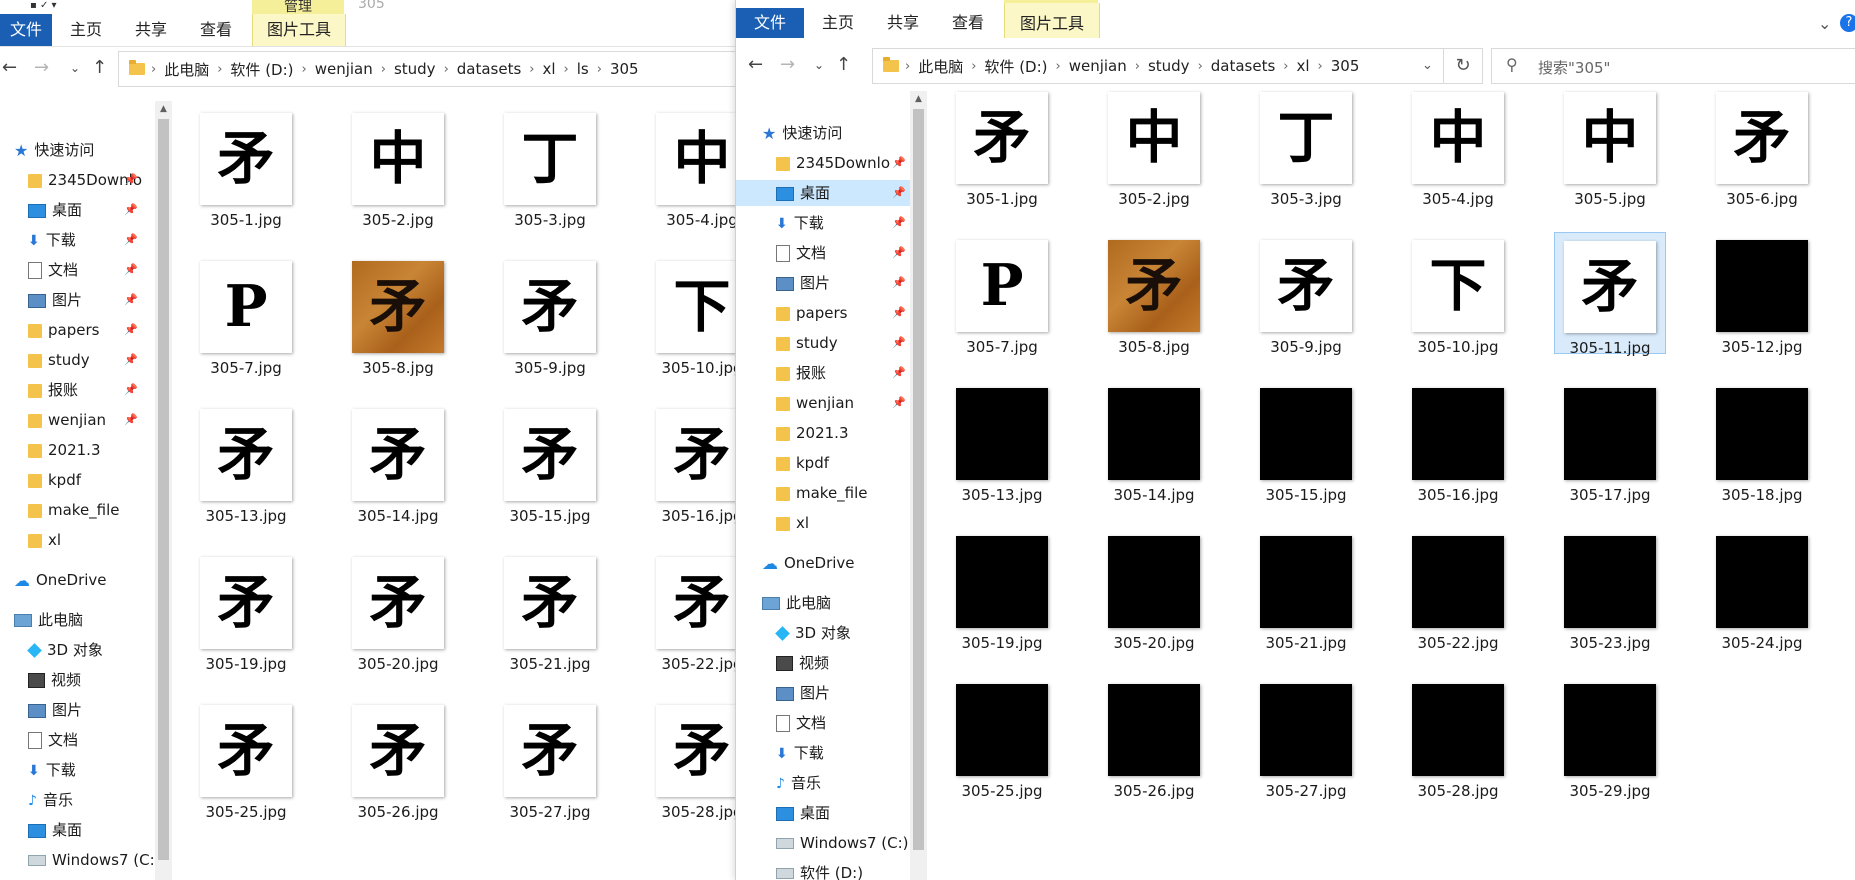  I want to click on nav-item: kpdf, so click(823, 463).